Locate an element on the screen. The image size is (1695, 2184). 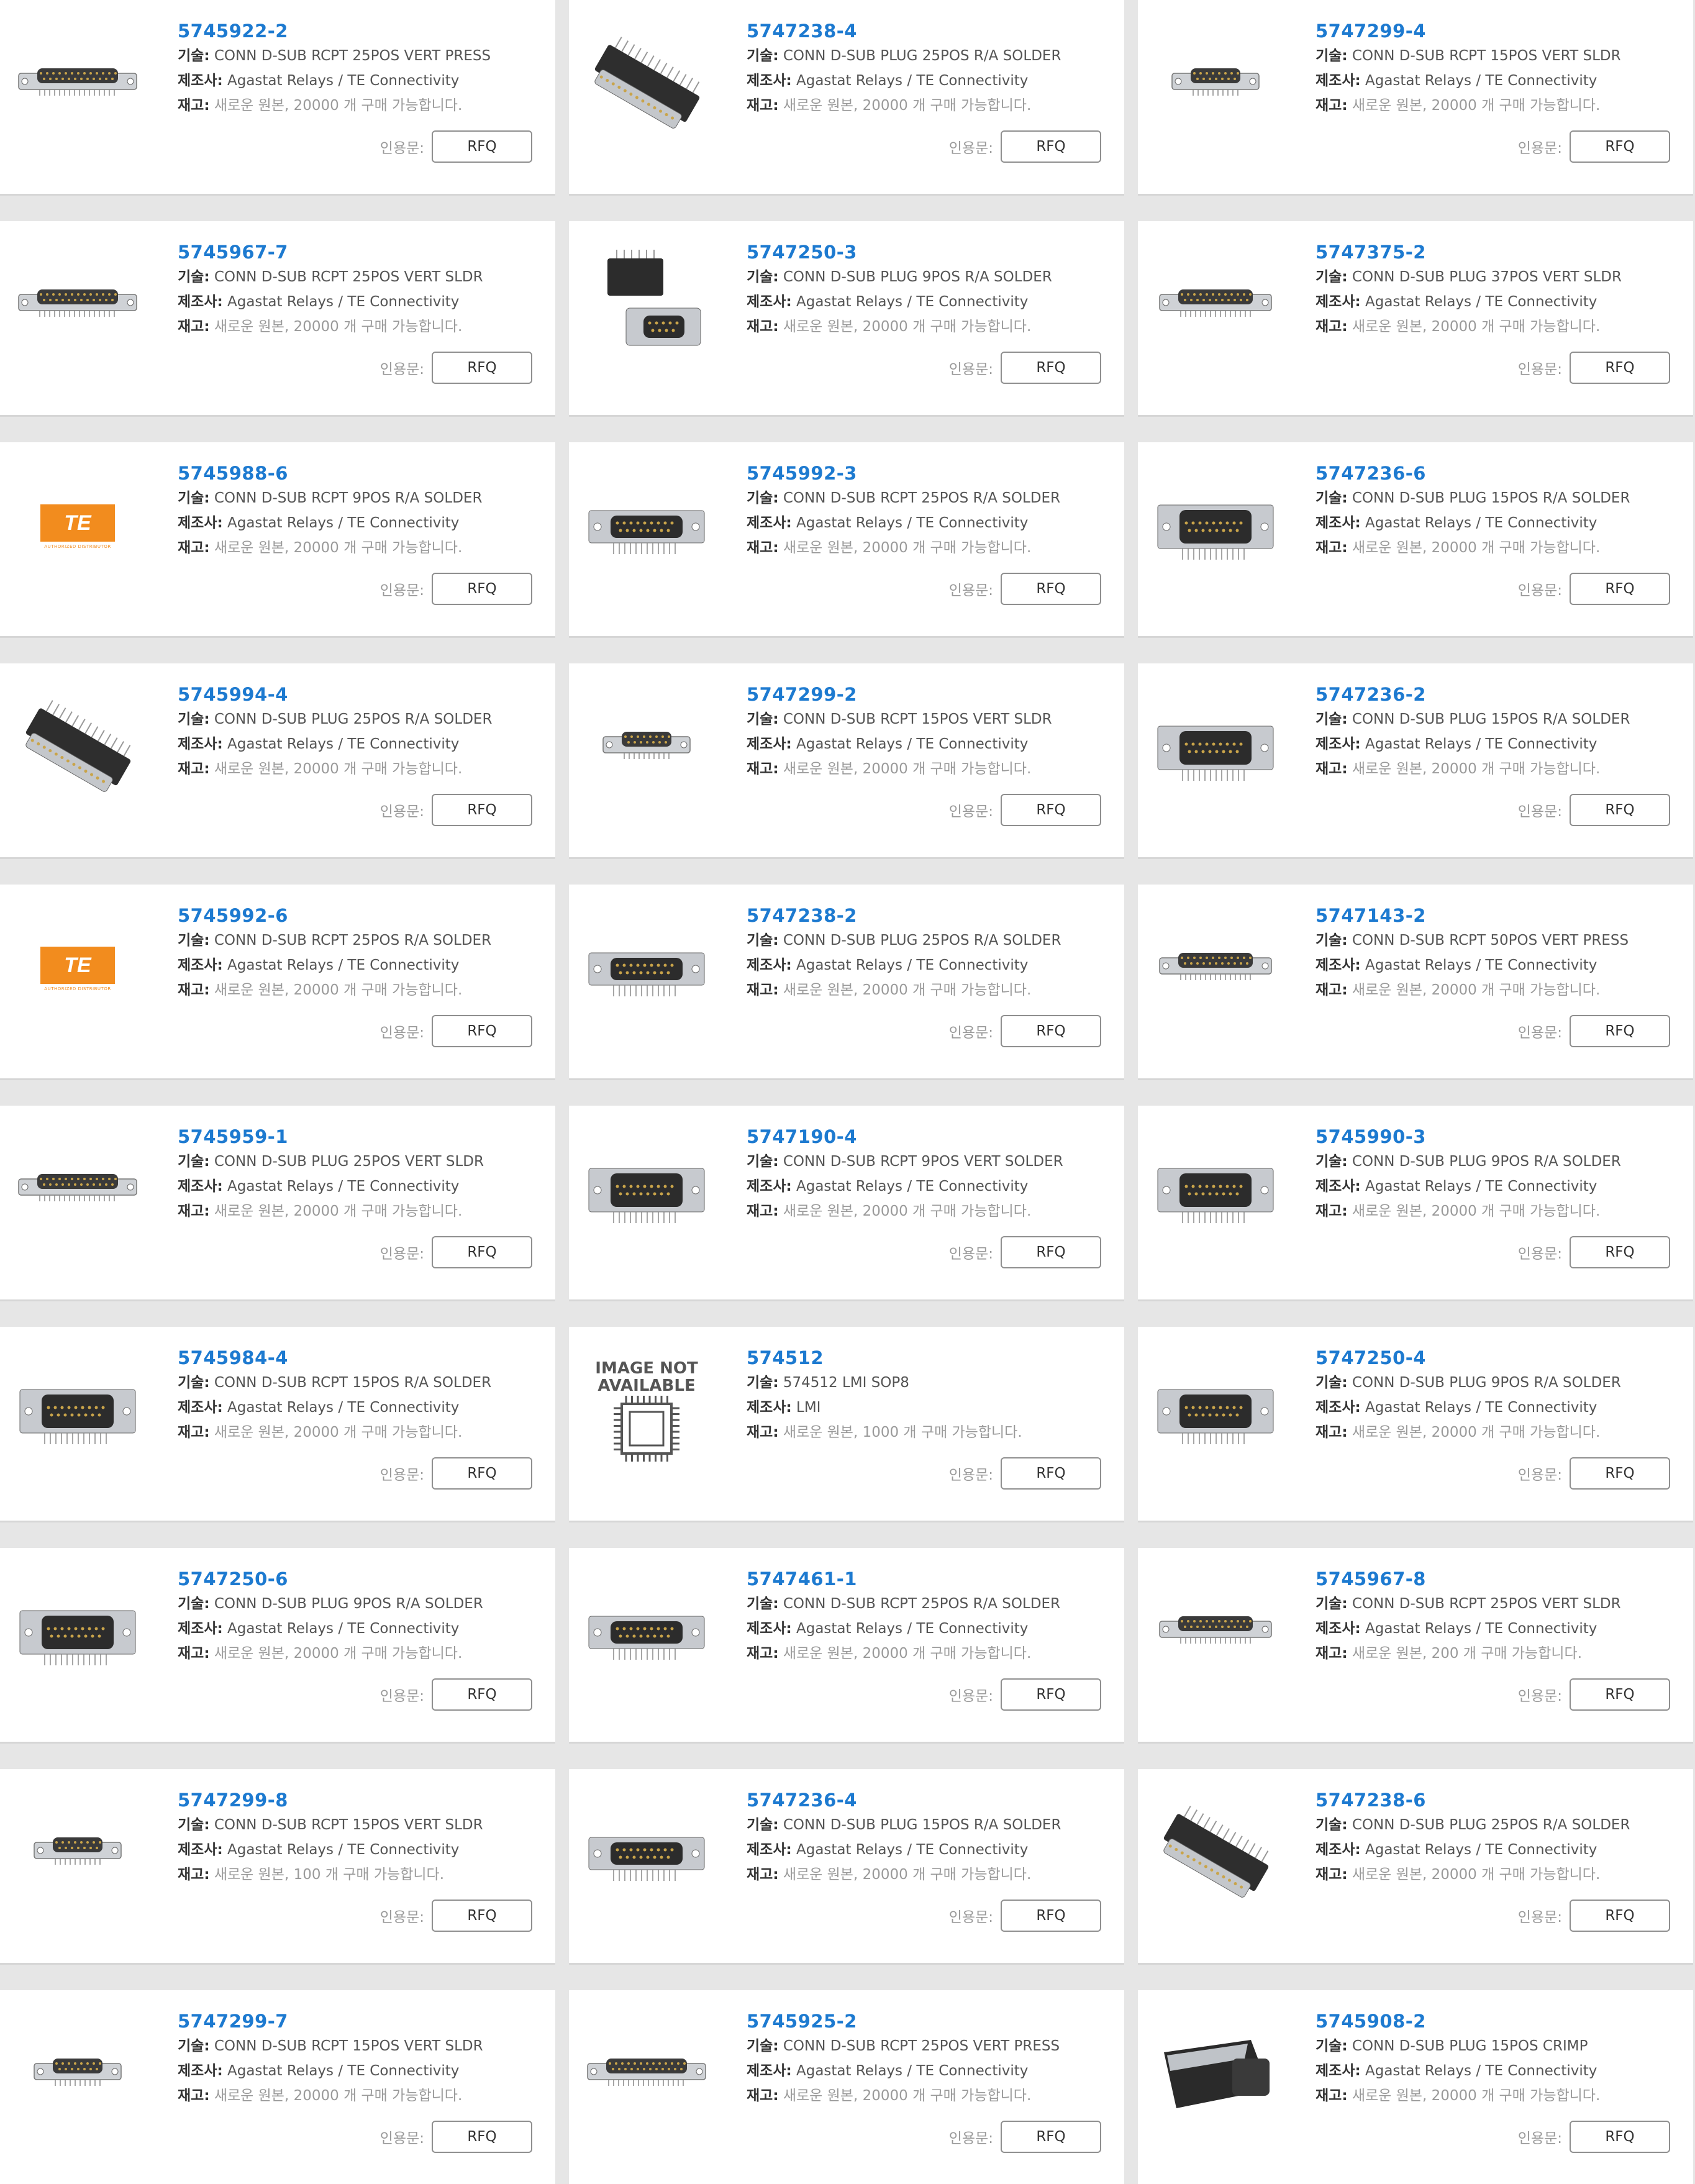
part-number-link: 5745990-3 is located at coordinates (1498, 1136).